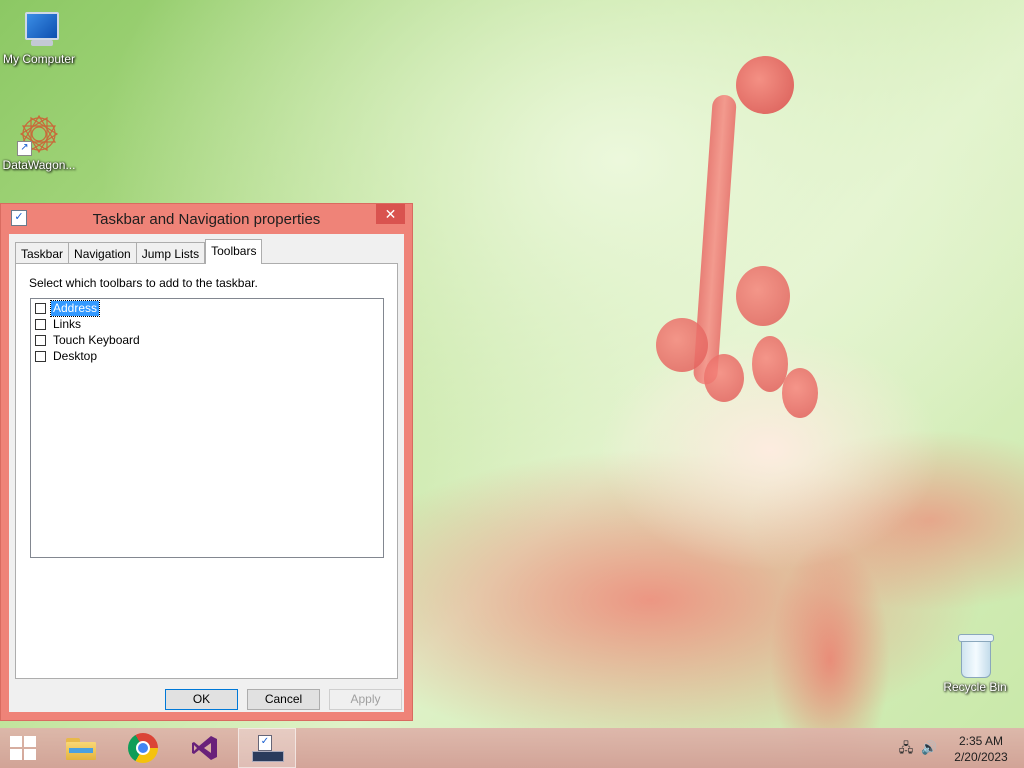  I want to click on desktop-icon-my-computer: My Computer, so click(39, 38).